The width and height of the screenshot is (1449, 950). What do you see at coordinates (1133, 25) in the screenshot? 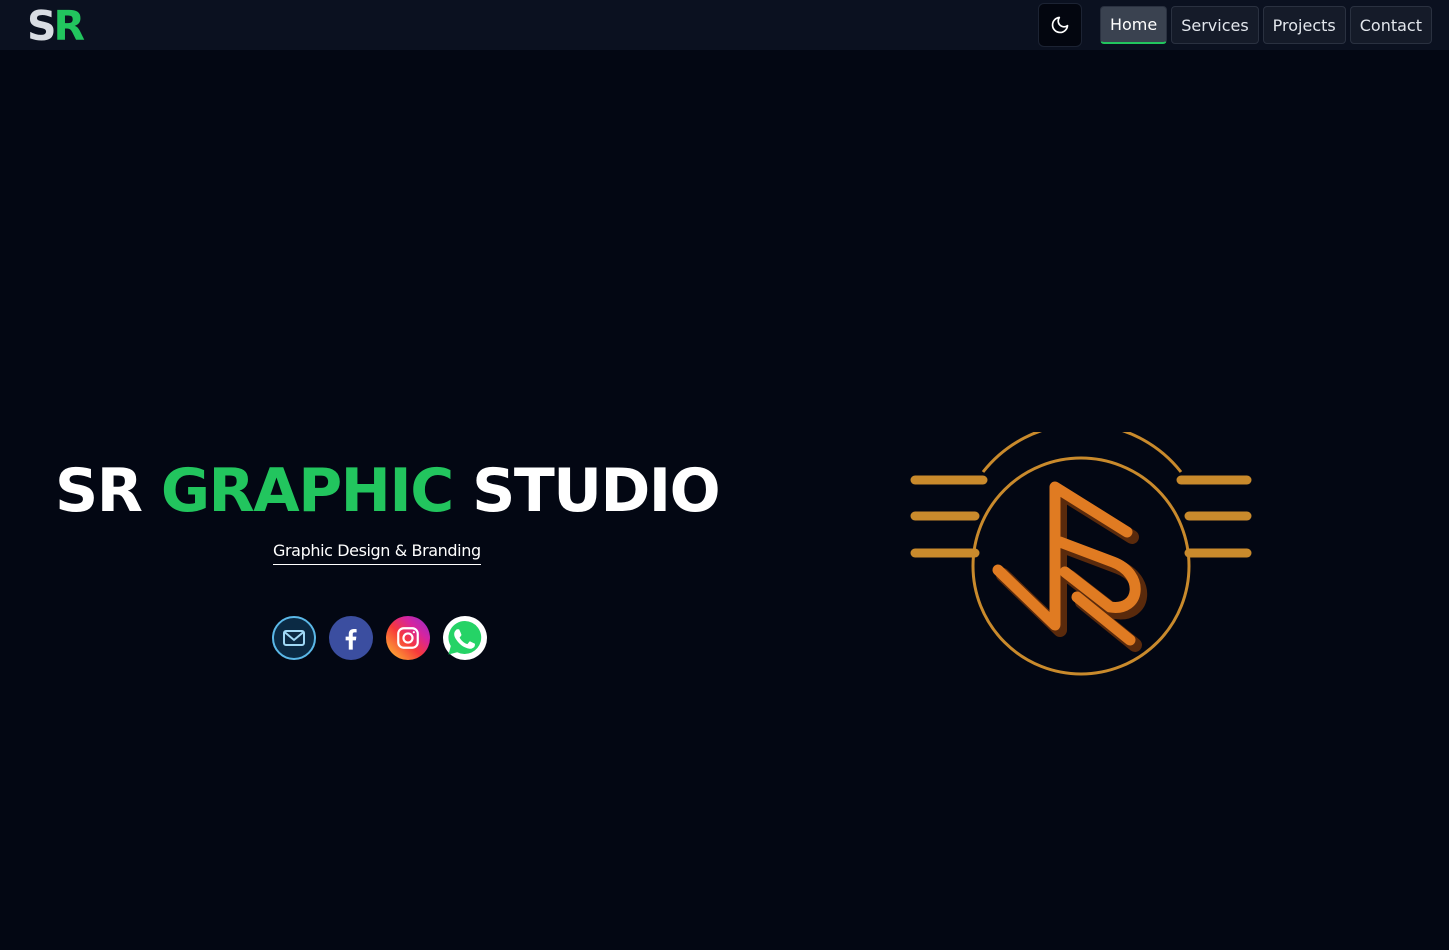
I see `nav-link-home: Home` at bounding box center [1133, 25].